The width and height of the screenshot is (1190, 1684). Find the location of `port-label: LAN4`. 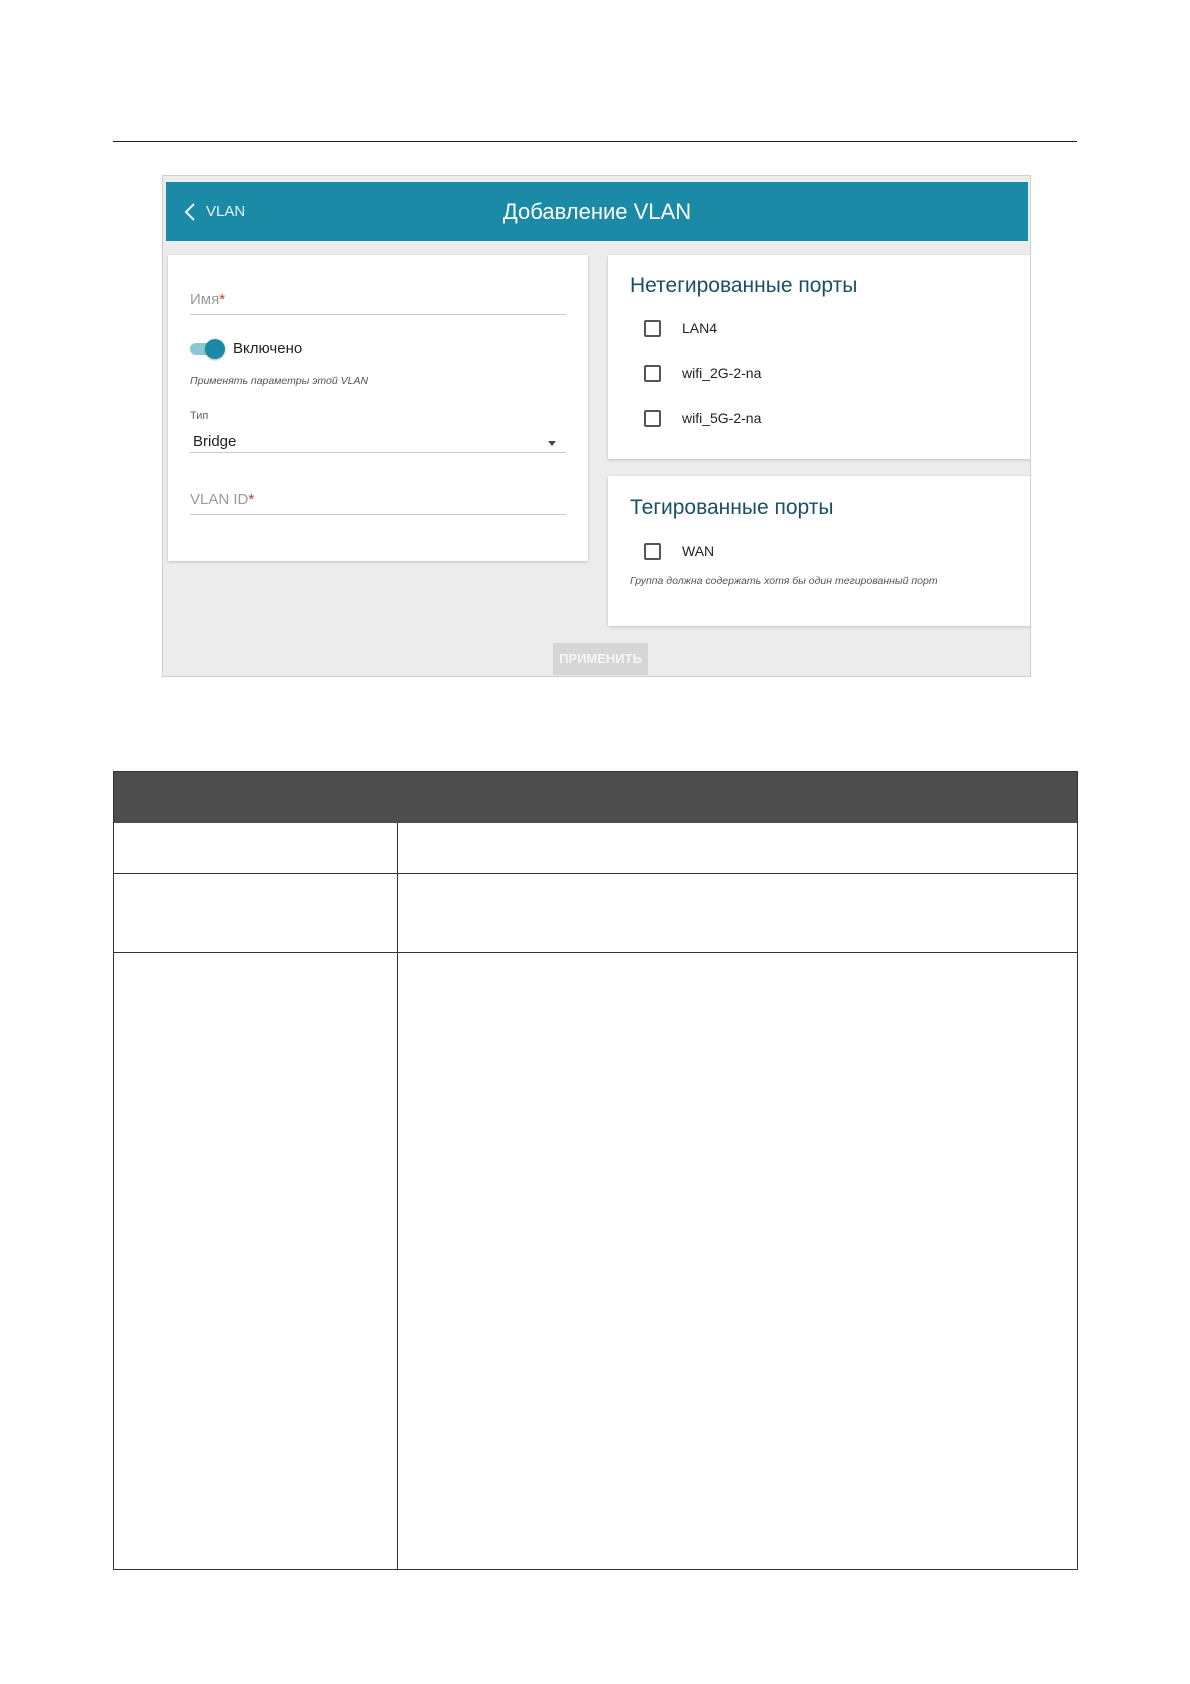

port-label: LAN4 is located at coordinates (700, 328).